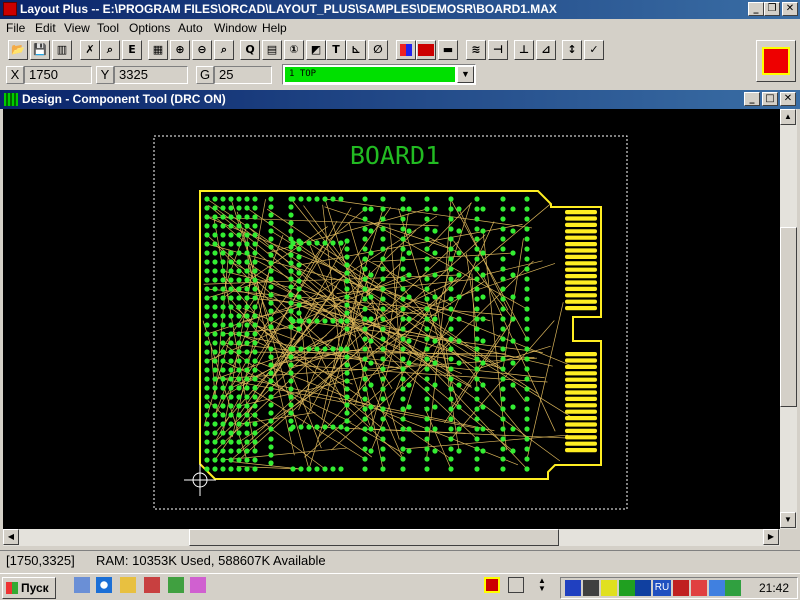 The height and width of the screenshot is (600, 800). Describe the element at coordinates (572, 50) in the screenshot. I see `auto-route-icon: ↕` at that location.